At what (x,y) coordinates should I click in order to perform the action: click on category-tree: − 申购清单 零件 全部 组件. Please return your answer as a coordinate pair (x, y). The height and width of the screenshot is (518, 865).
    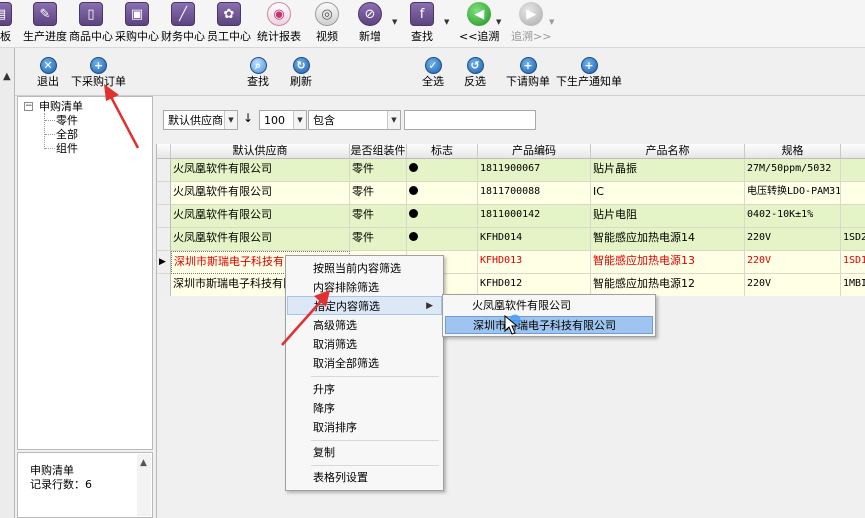
    Looking at the image, I should click on (85, 273).